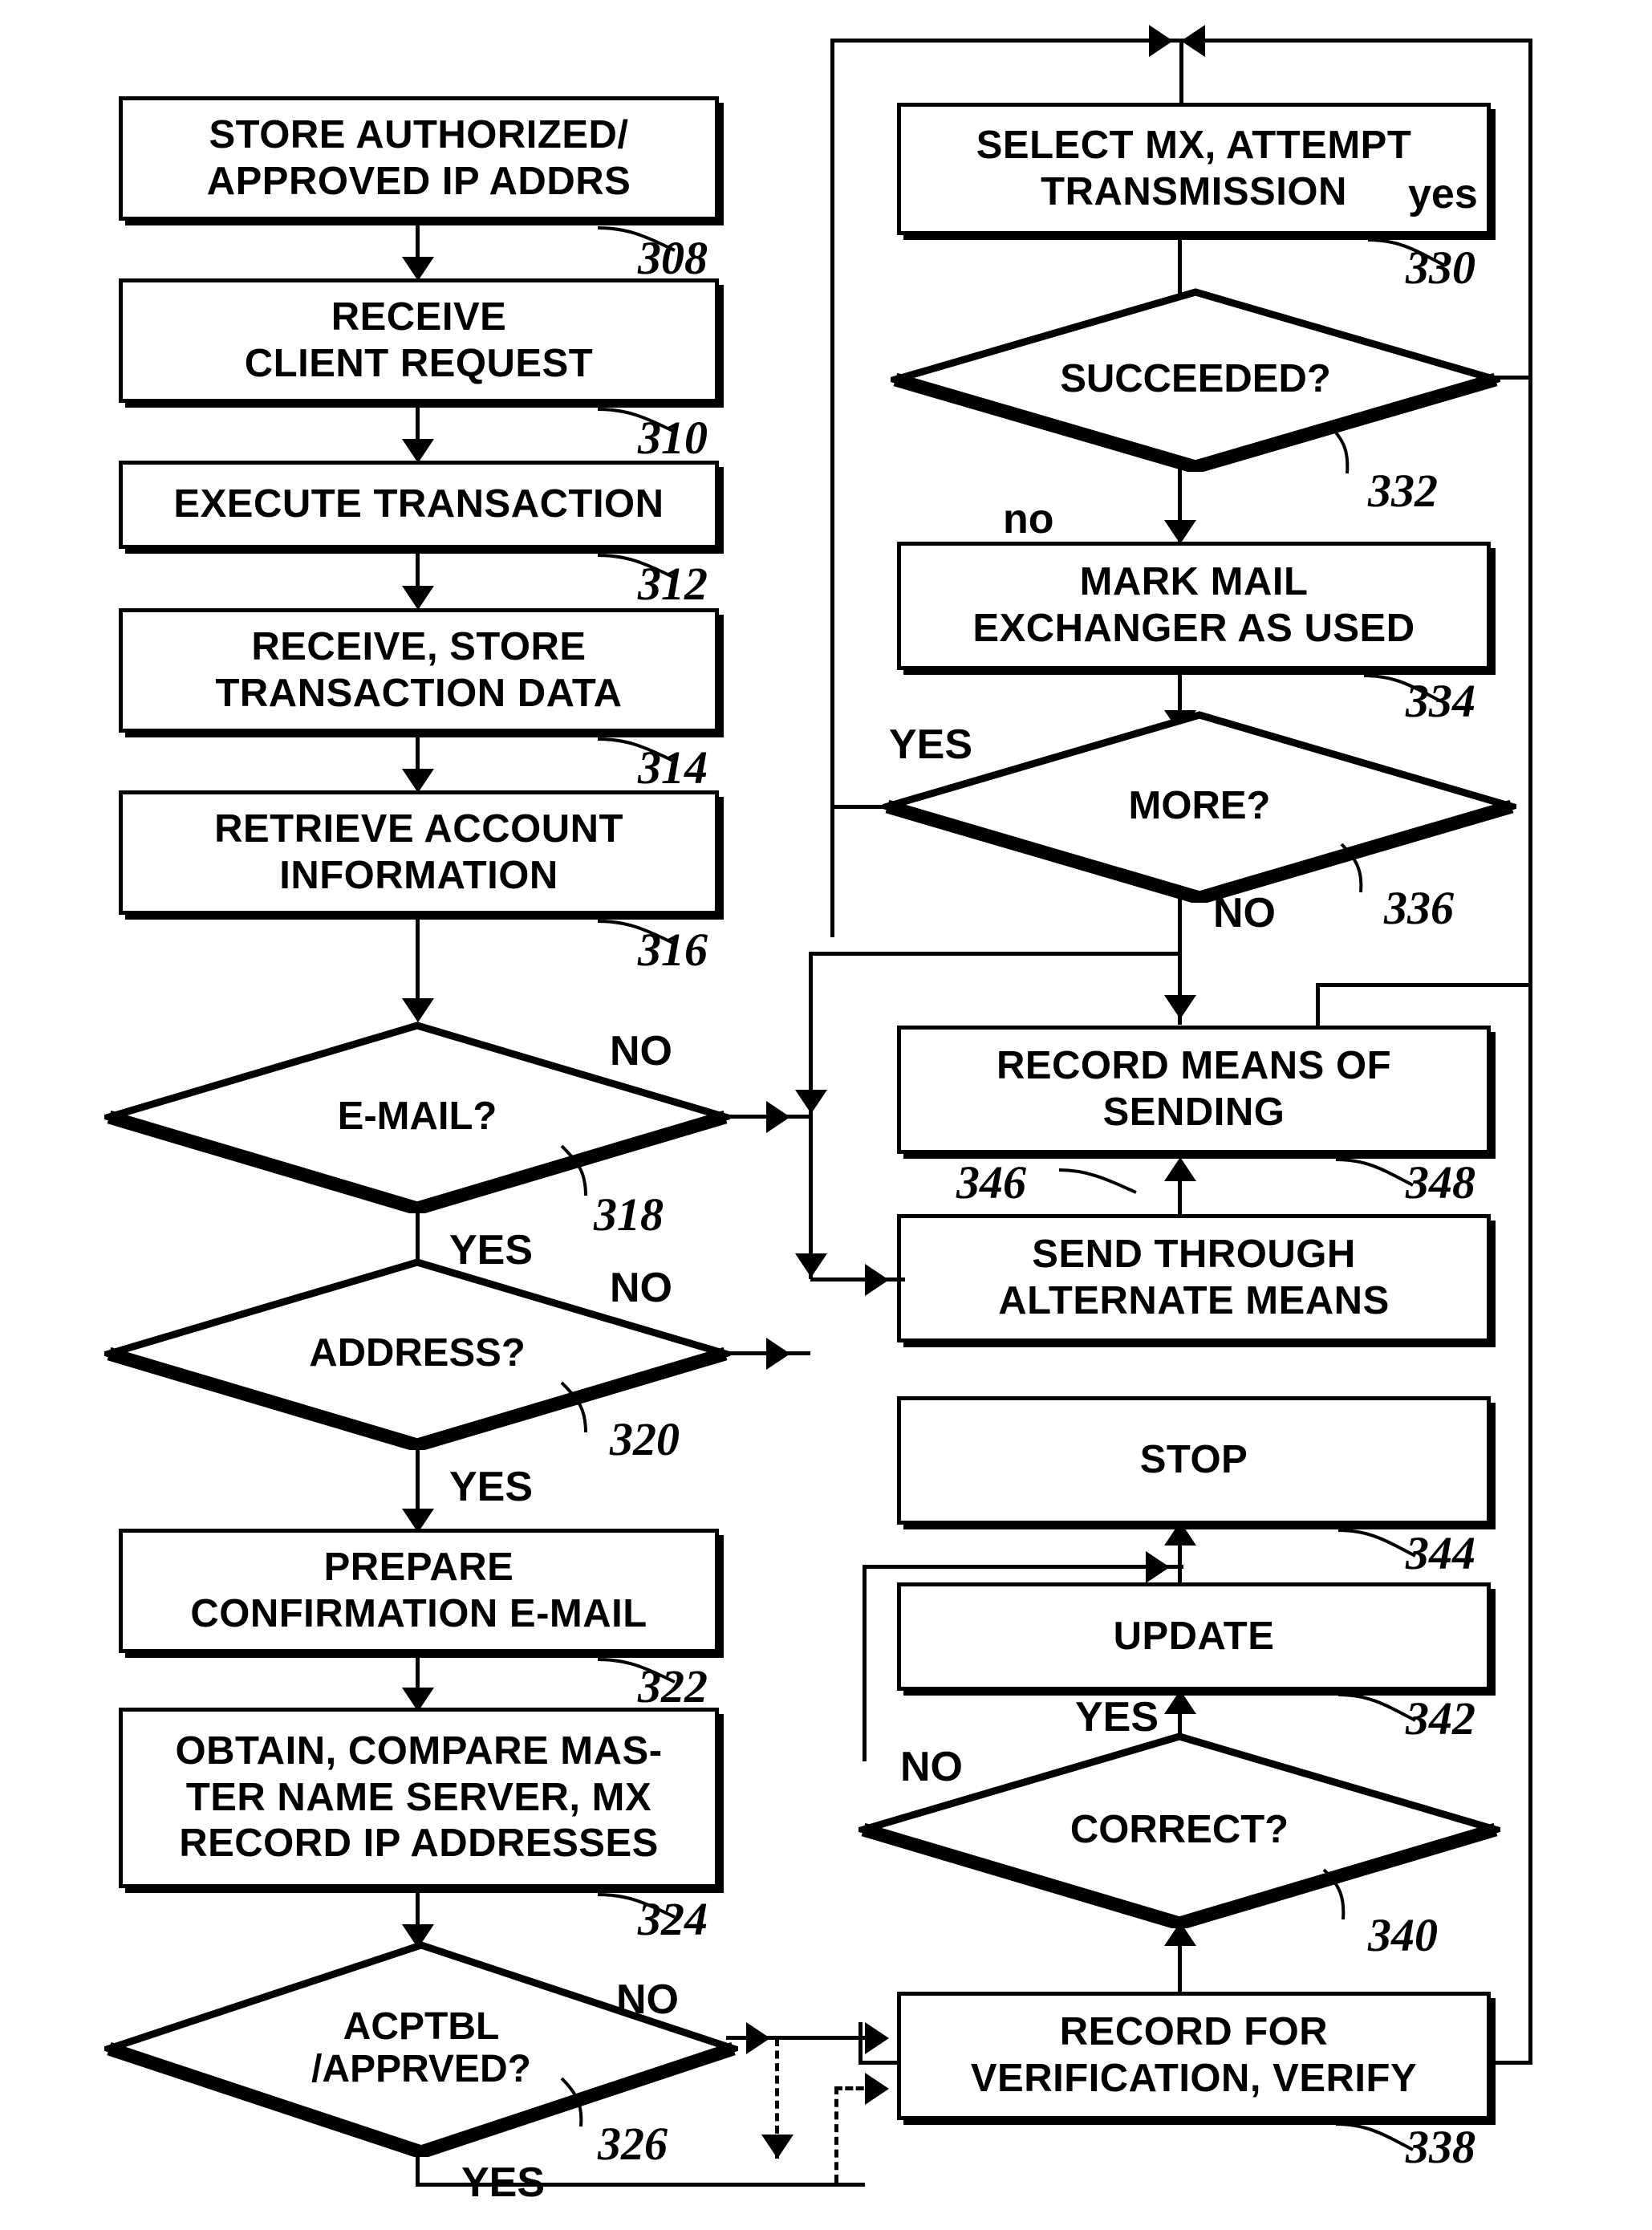 Image resolution: width=1652 pixels, height=2230 pixels. Describe the element at coordinates (994, 954) in the screenshot. I see `connector-junction-top` at that location.